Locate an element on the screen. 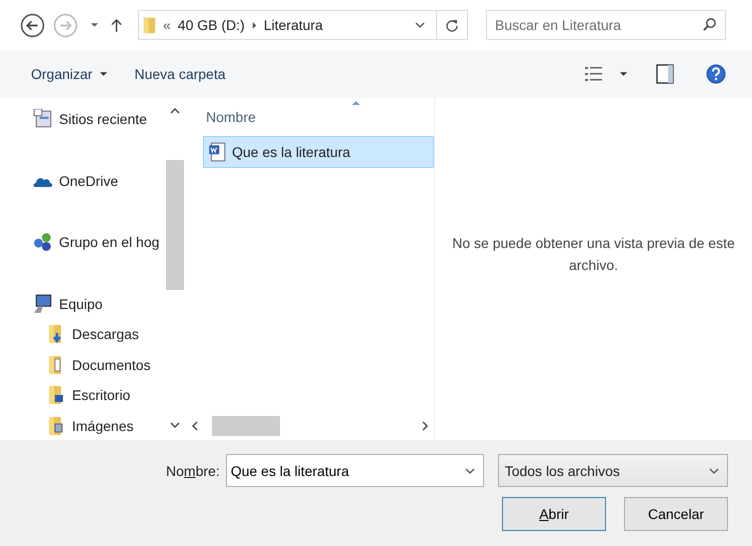 Image resolution: width=752 pixels, height=546 pixels. organize-button: Organizar is located at coordinates (70, 74).